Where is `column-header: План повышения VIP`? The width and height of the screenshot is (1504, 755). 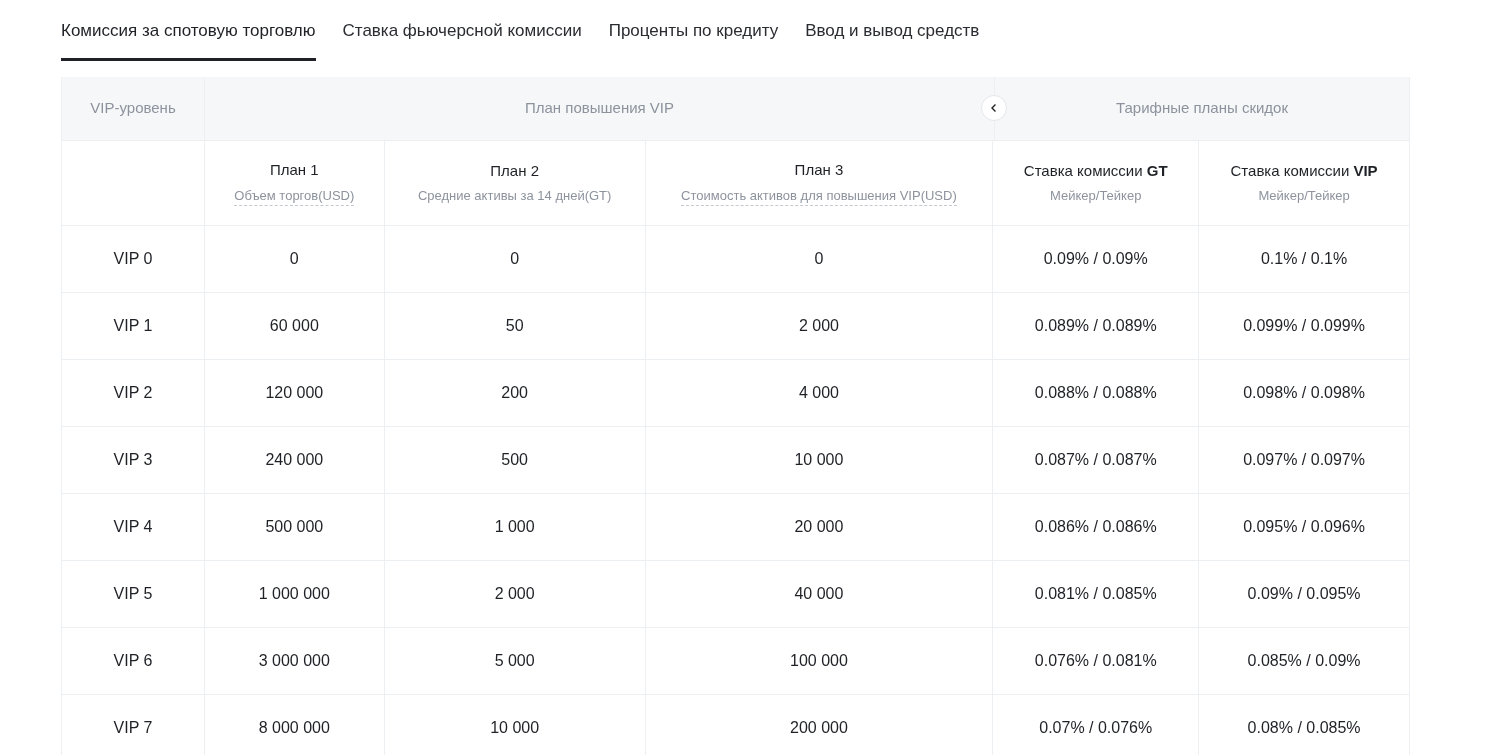 column-header: План повышения VIP is located at coordinates (599, 107).